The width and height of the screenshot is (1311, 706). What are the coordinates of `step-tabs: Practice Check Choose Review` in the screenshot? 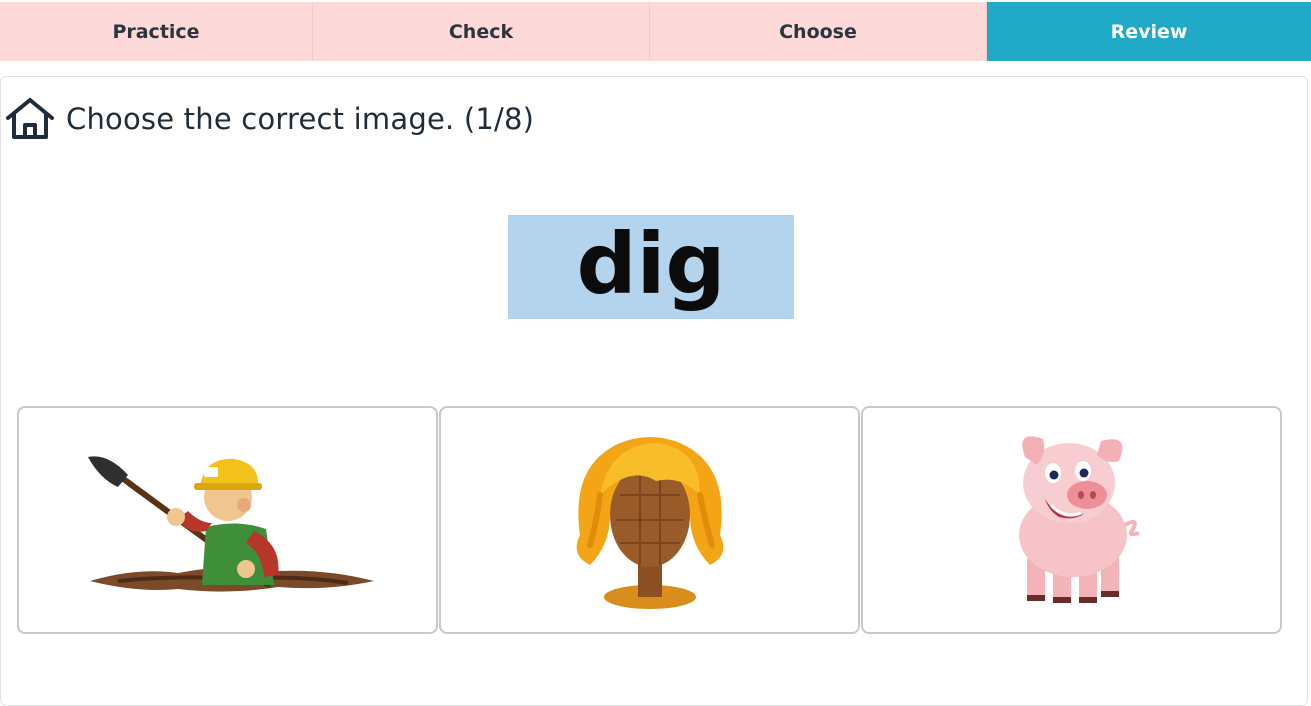 It's located at (655, 31).